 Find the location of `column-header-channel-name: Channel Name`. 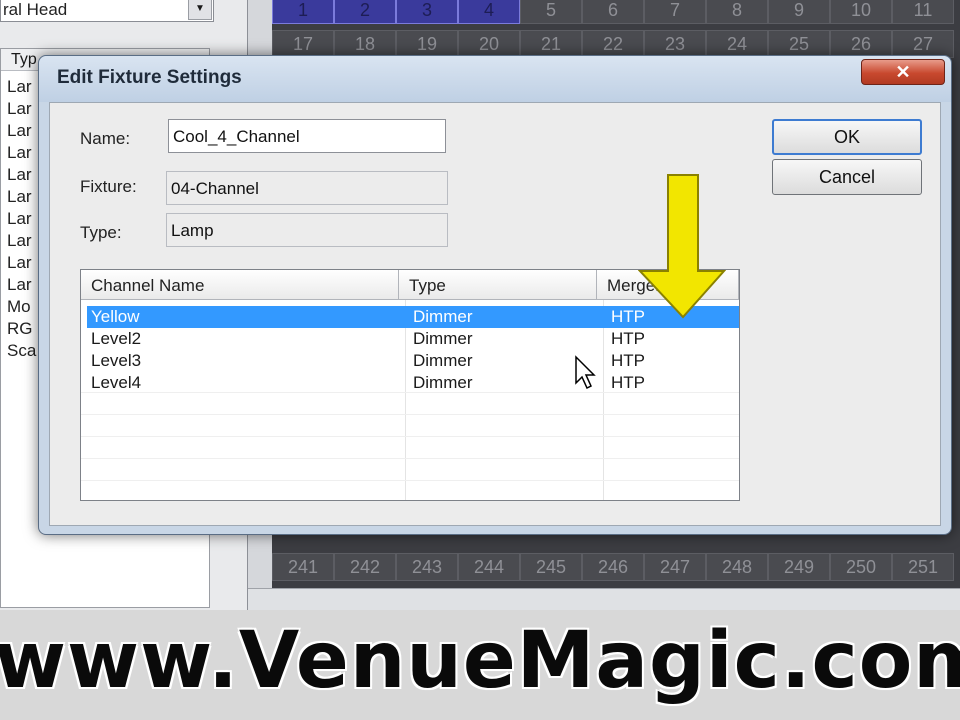

column-header-channel-name: Channel Name is located at coordinates (240, 285).